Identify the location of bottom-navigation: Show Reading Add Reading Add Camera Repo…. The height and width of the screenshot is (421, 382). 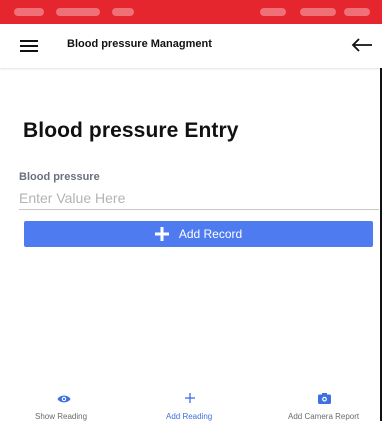
(190, 404).